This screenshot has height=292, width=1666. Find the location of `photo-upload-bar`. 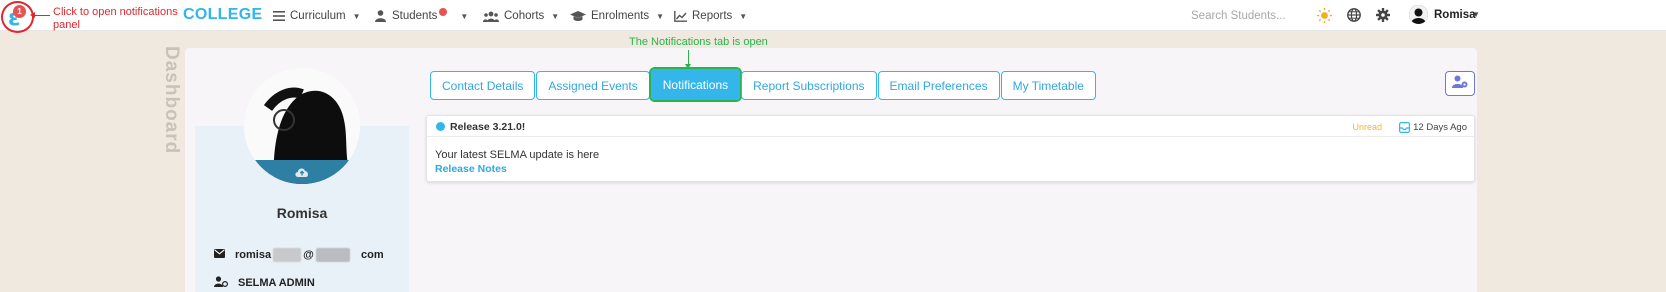

photo-upload-bar is located at coordinates (302, 172).